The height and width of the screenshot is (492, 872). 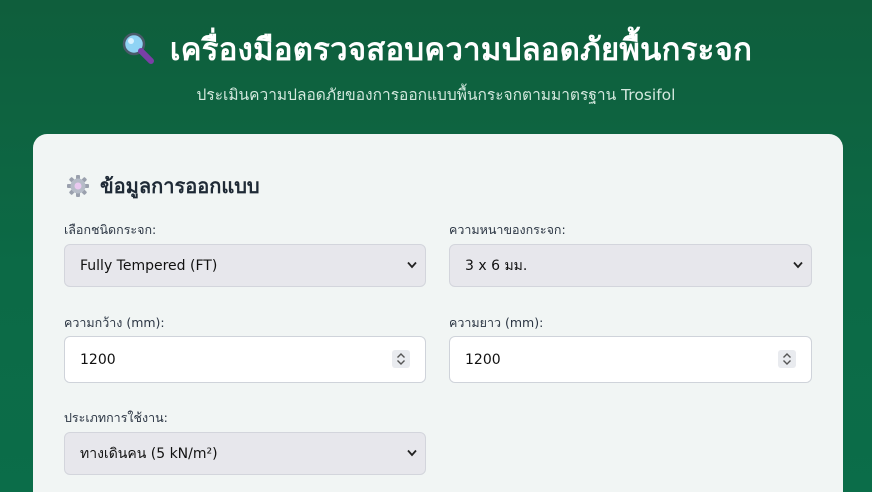 What do you see at coordinates (180, 186) in the screenshot?
I see `section-title: ข้อมูลการออกแบบ` at bounding box center [180, 186].